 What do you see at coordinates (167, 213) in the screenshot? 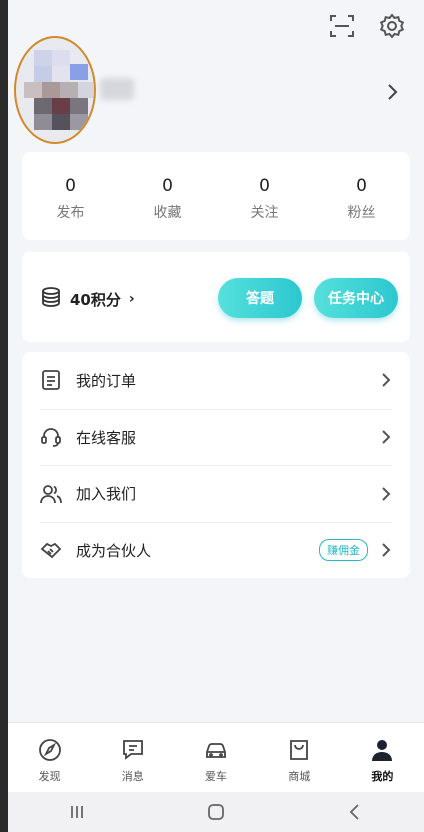
I see `stat-label: 收藏` at bounding box center [167, 213].